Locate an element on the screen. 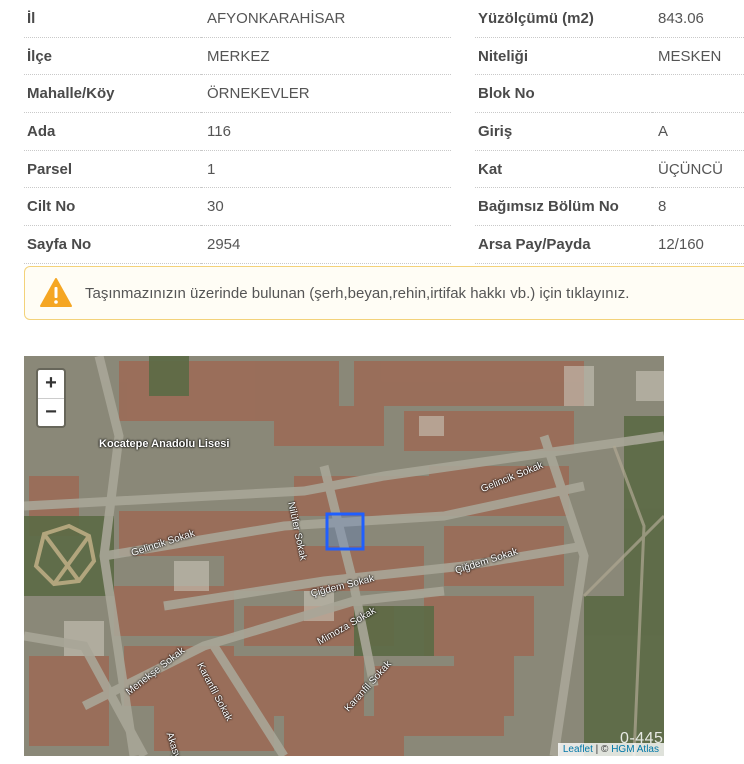 The image size is (744, 764). property-row: Sayfa No 2954 Arsa Pay/Payda 12/160 is located at coordinates (384, 245).